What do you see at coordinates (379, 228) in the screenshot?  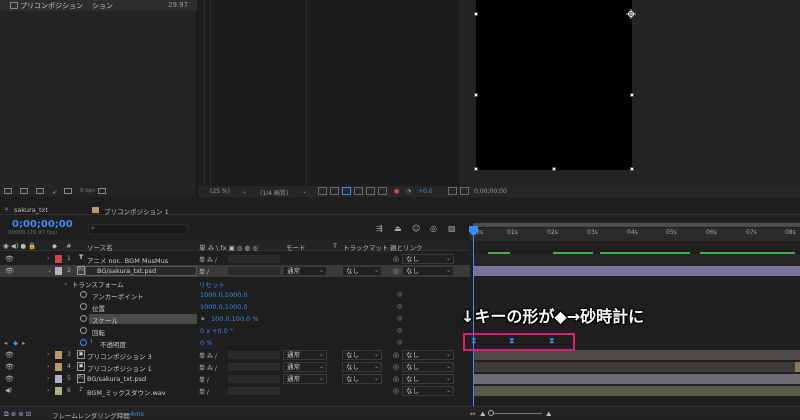 I see `comp-mini-flowchart-icon: ⇶` at bounding box center [379, 228].